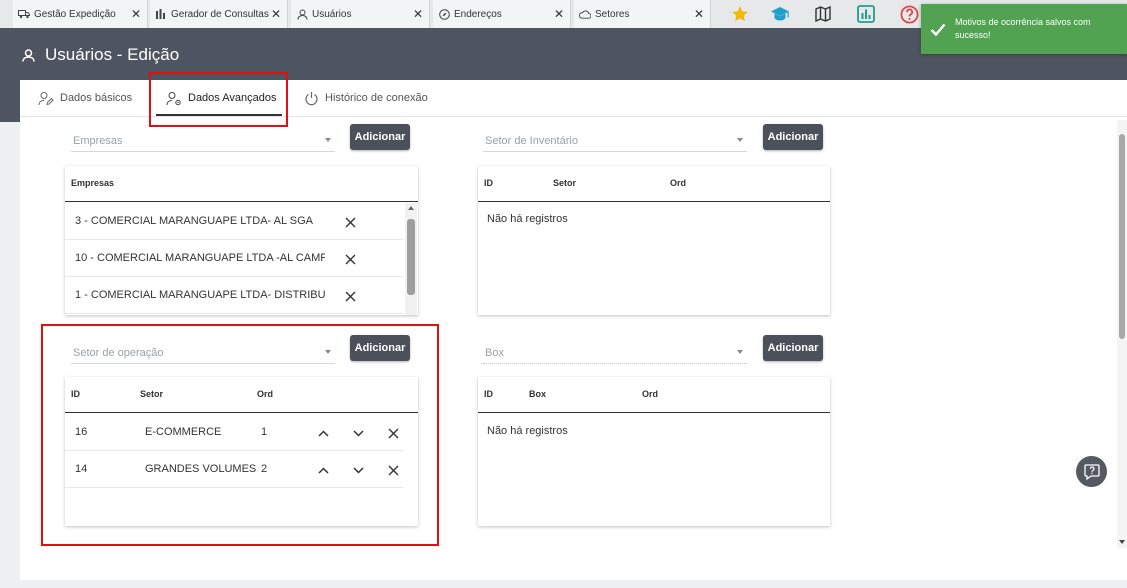 This screenshot has height=588, width=1127. Describe the element at coordinates (218, 99) in the screenshot. I see `highlight-box-tab` at that location.